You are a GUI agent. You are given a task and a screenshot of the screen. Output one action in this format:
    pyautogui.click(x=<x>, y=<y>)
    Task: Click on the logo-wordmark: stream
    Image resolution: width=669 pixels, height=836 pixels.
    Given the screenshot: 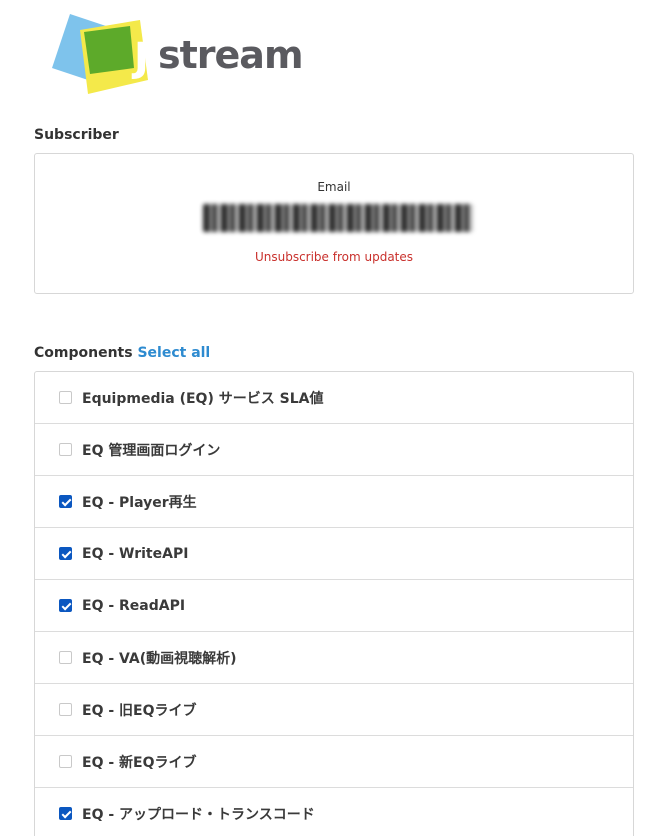 What is the action you would take?
    pyautogui.click(x=231, y=55)
    